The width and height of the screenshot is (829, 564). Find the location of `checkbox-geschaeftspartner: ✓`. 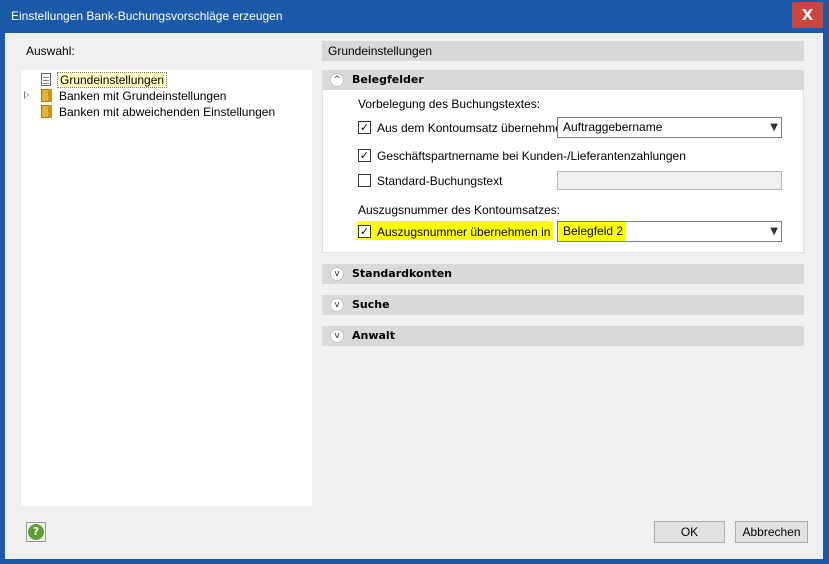

checkbox-geschaeftspartner: ✓ is located at coordinates (364, 155).